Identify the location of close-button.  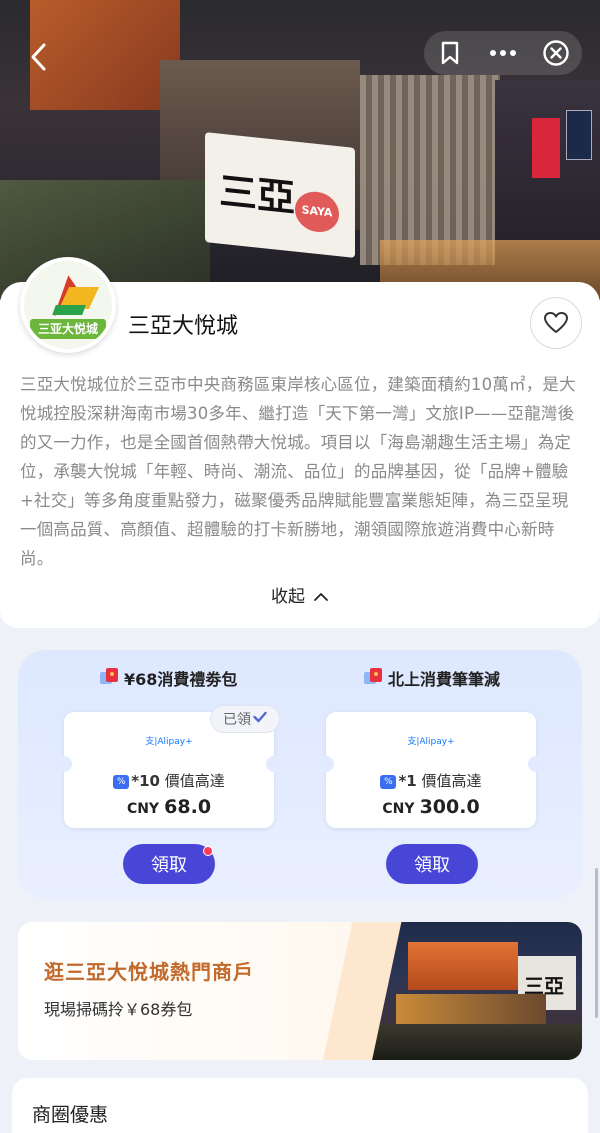
(556, 53).